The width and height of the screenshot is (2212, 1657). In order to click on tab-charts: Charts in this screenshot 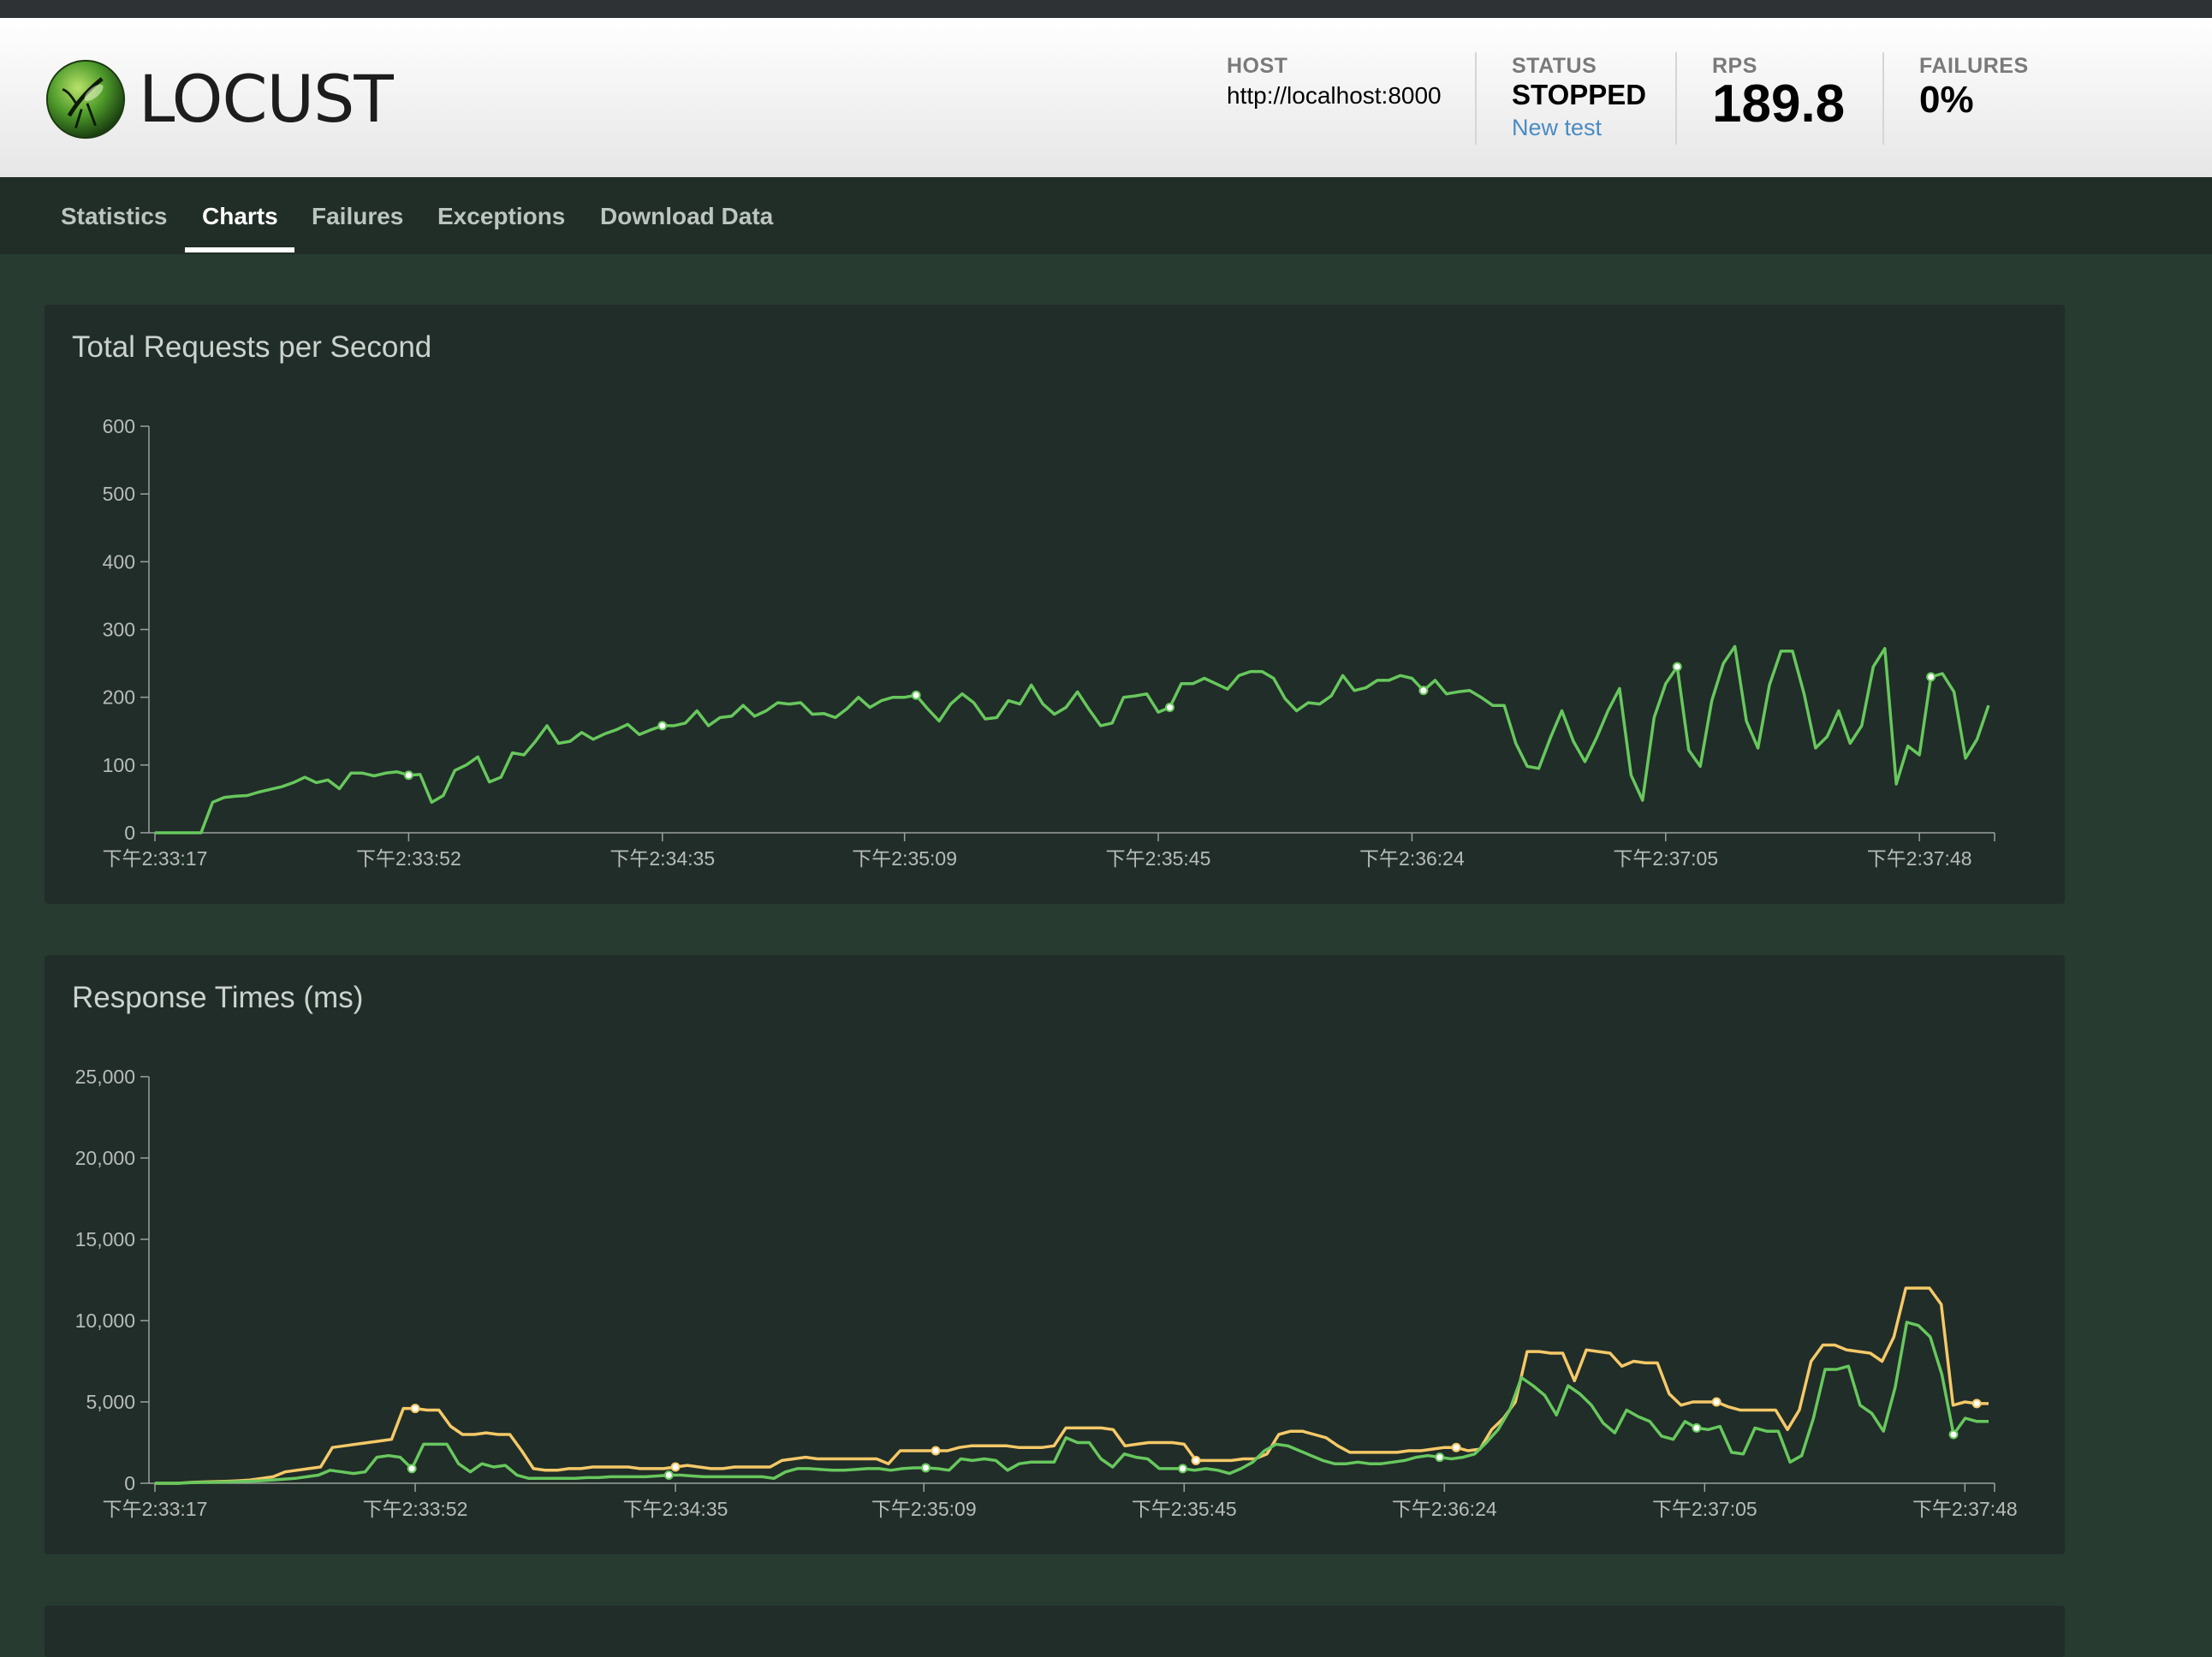, I will do `click(240, 228)`.